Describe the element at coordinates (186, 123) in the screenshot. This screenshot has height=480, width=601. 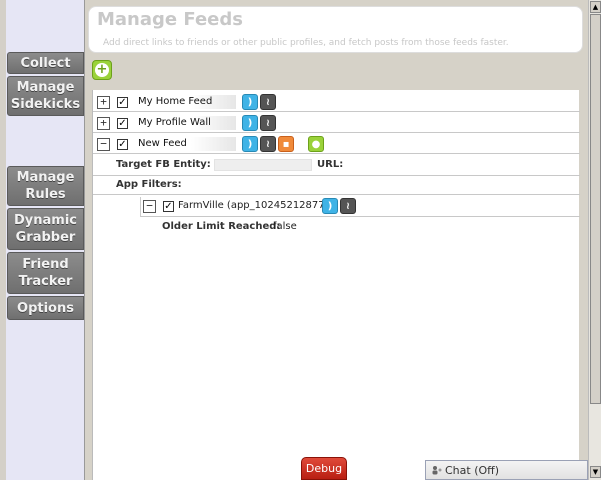
I see `feed-name-field: My Profile Wall` at that location.